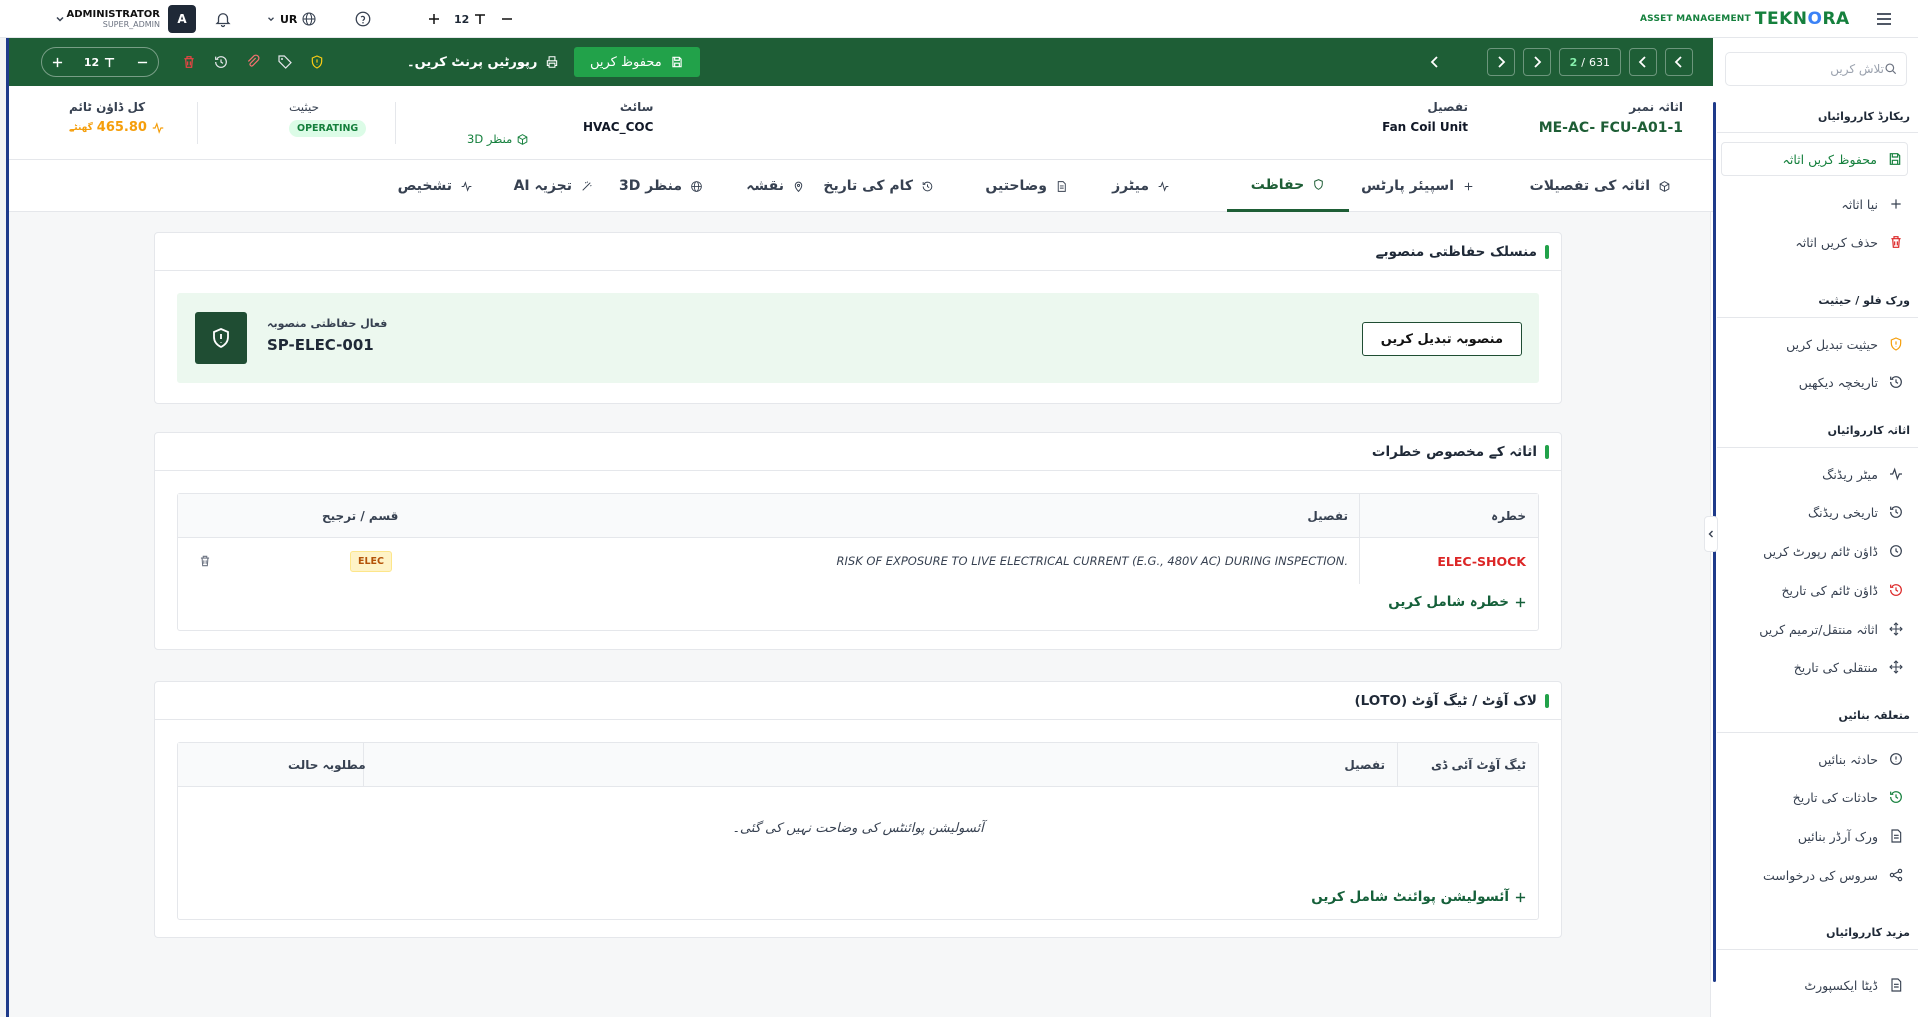 Image resolution: width=1918 pixels, height=1017 pixels. Describe the element at coordinates (1425, 127) in the screenshot. I see `description-value: Fan Coil Unit` at that location.